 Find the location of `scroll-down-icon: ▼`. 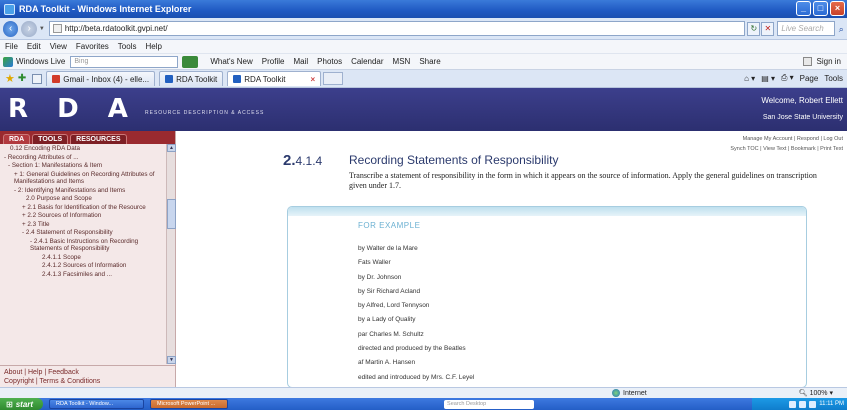

scroll-down-icon: ▼ is located at coordinates (171, 360).